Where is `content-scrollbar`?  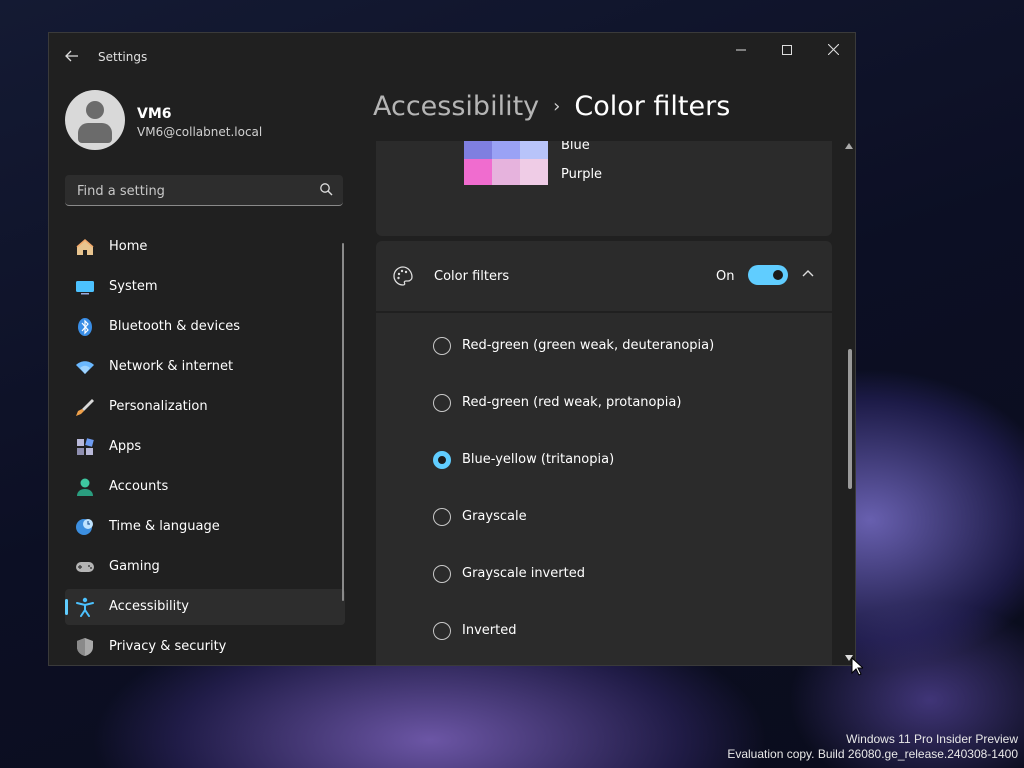
content-scrollbar is located at coordinates (849, 403).